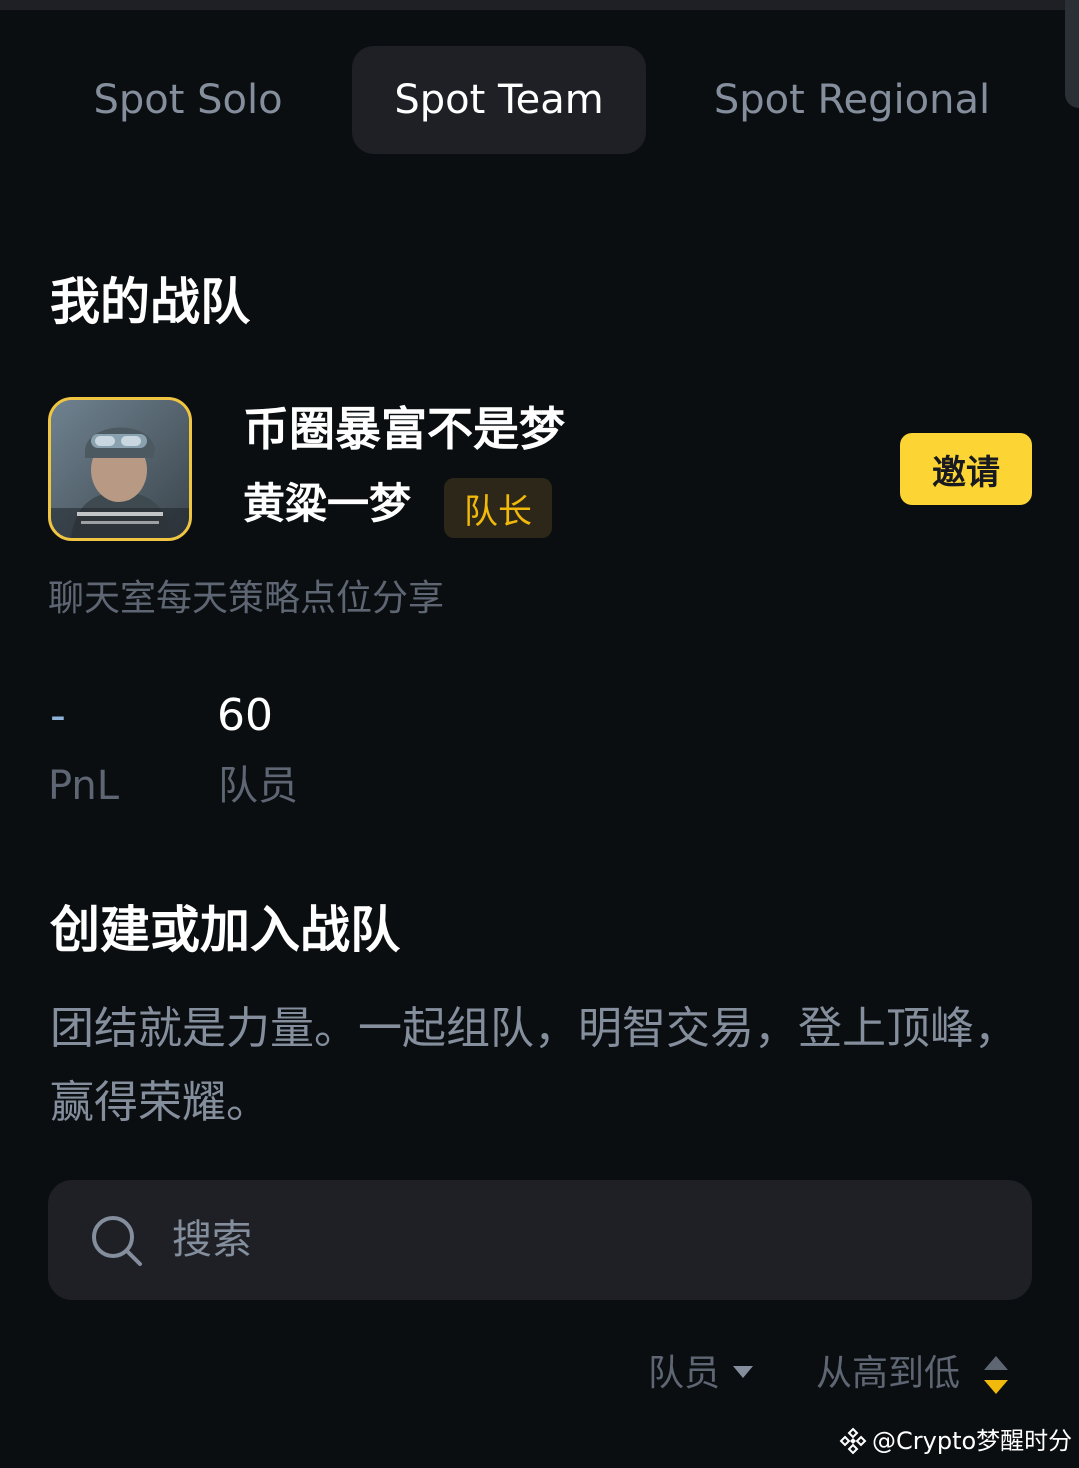 This screenshot has height=1468, width=1079. Describe the element at coordinates (996, 1375) in the screenshot. I see `sort-toggle-icon` at that location.